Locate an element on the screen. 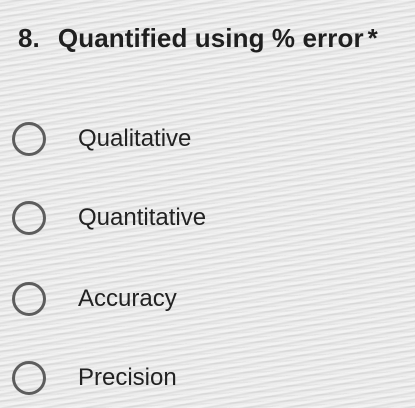 The height and width of the screenshot is (408, 415). option-precision: Precision is located at coordinates (94, 378).